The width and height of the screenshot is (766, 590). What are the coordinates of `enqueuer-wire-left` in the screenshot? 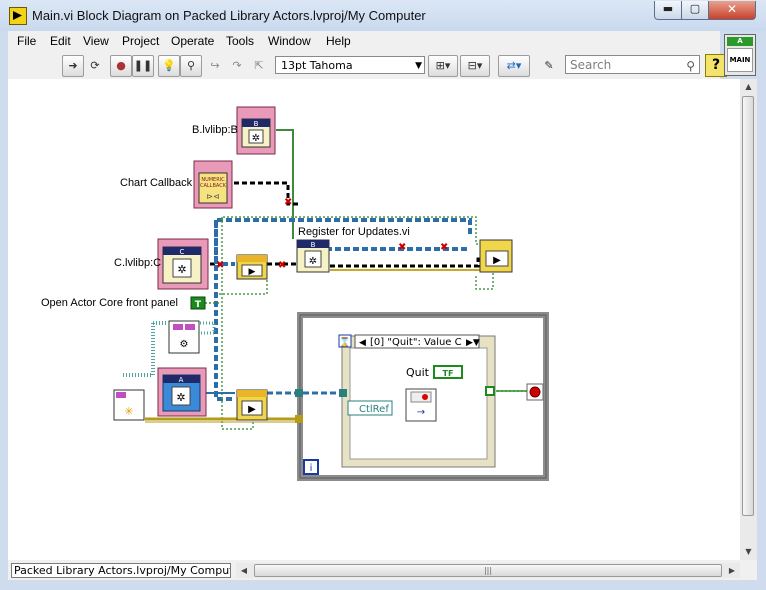 It's located at (224, 310).